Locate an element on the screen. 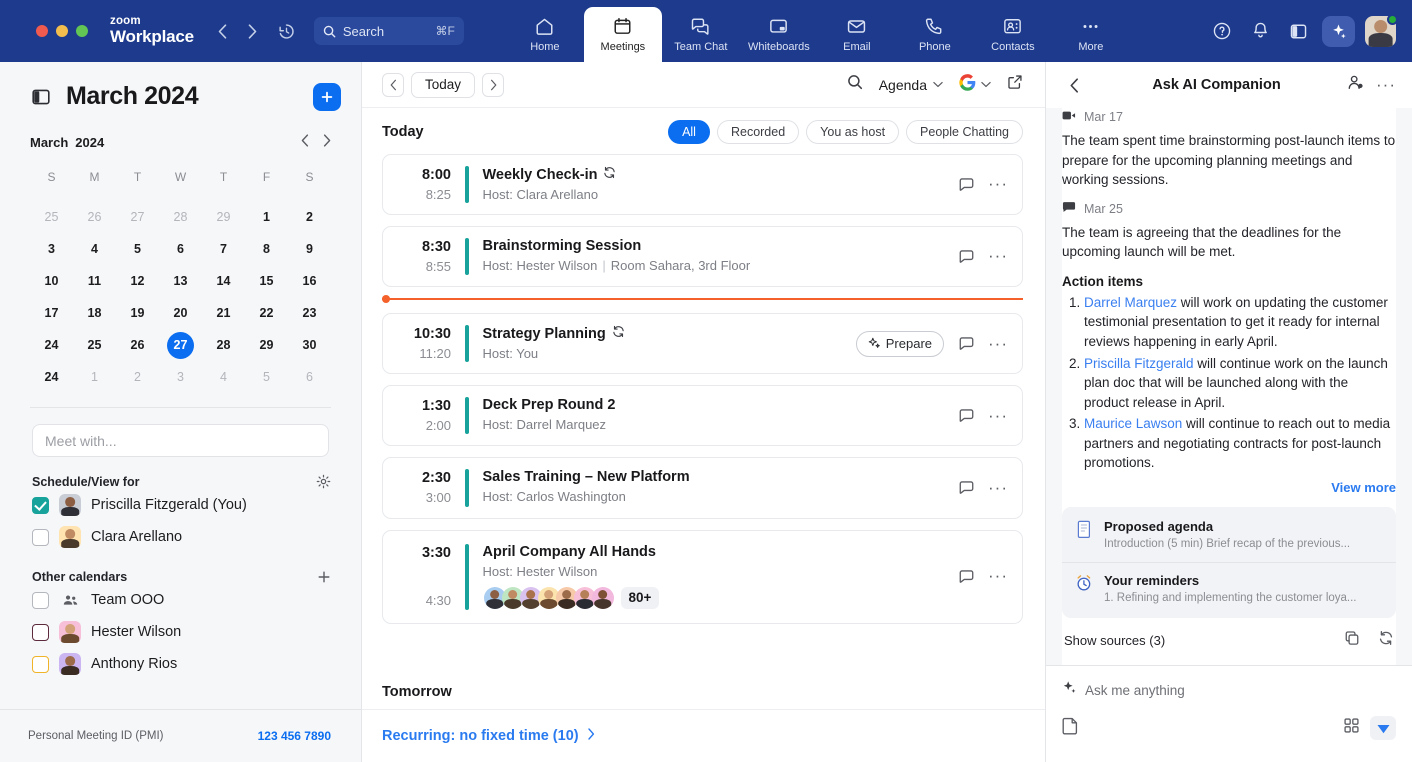 This screenshot has width=1412, height=762. show-sources-link: Show sources (3) is located at coordinates (1114, 640).